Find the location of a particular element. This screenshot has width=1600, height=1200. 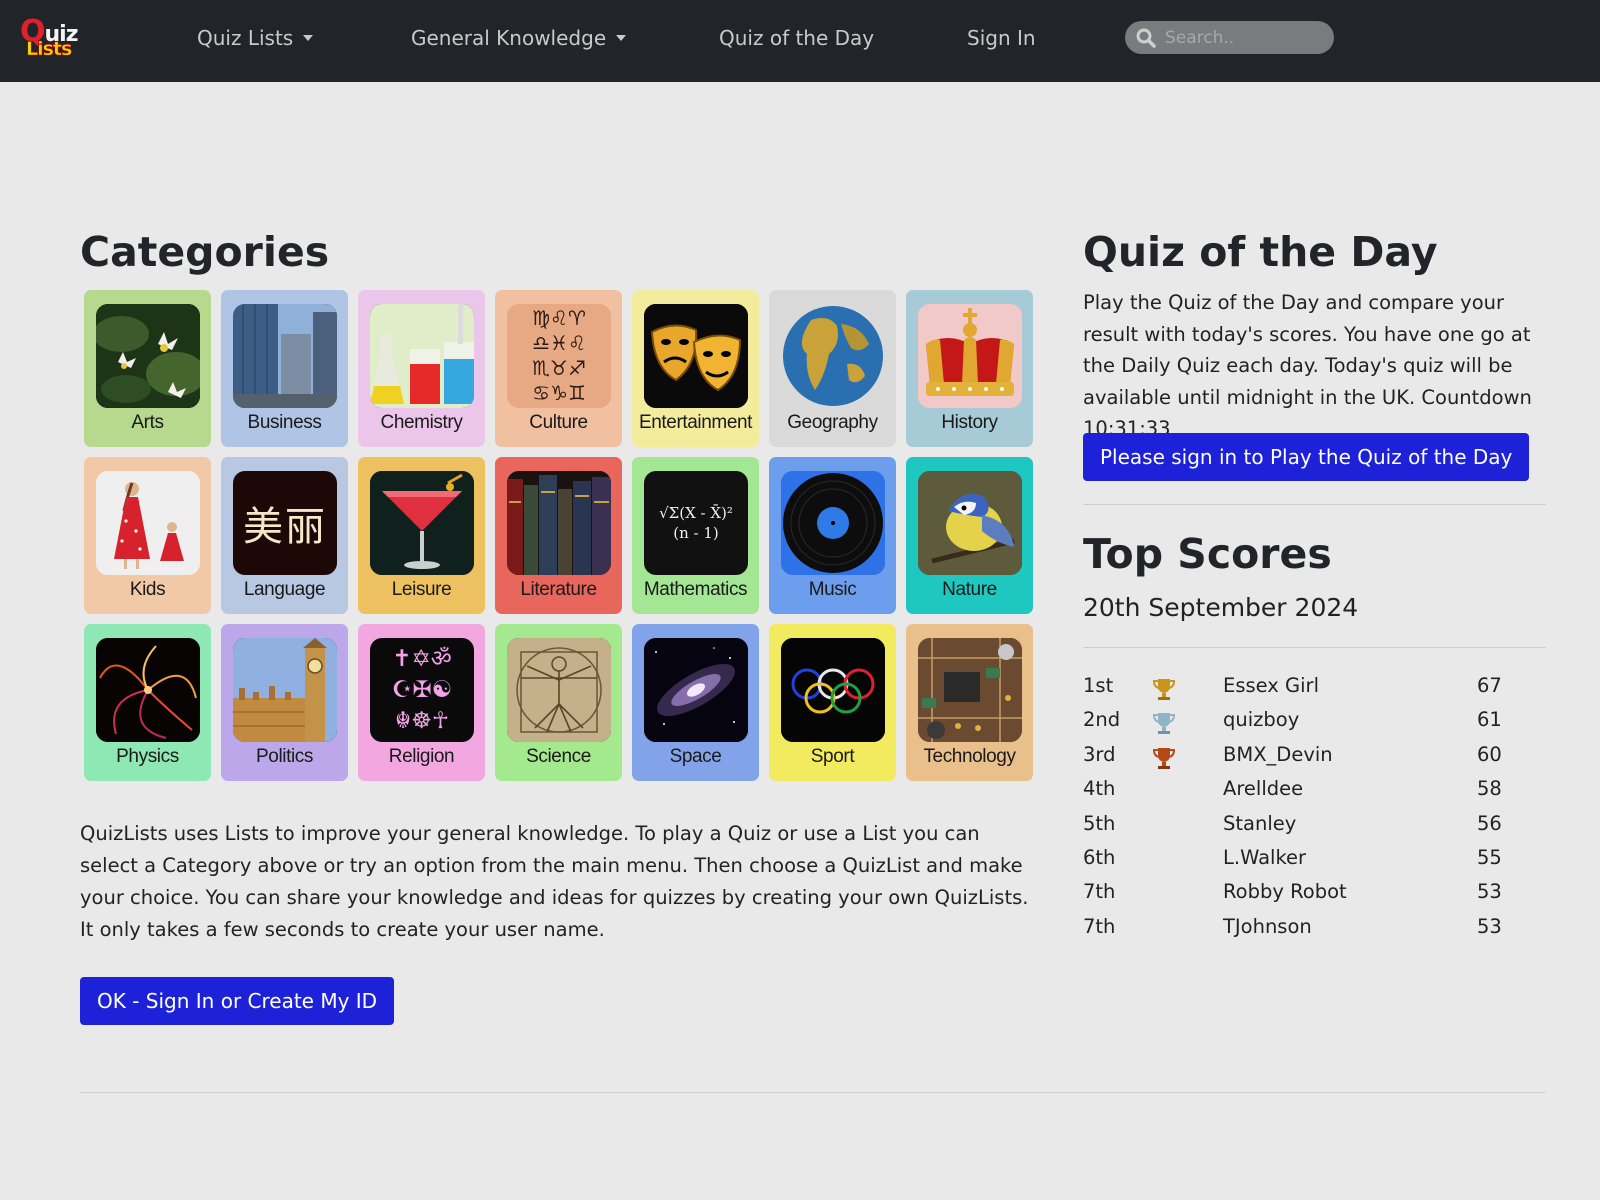

nature-image is located at coordinates (970, 523).